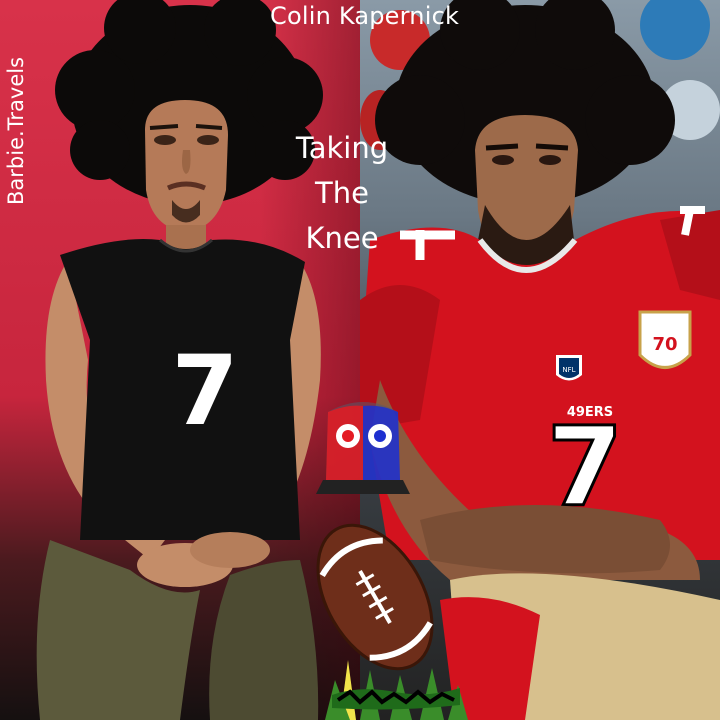  I want to click on nfl-logo-text: NFL, so click(568, 370).